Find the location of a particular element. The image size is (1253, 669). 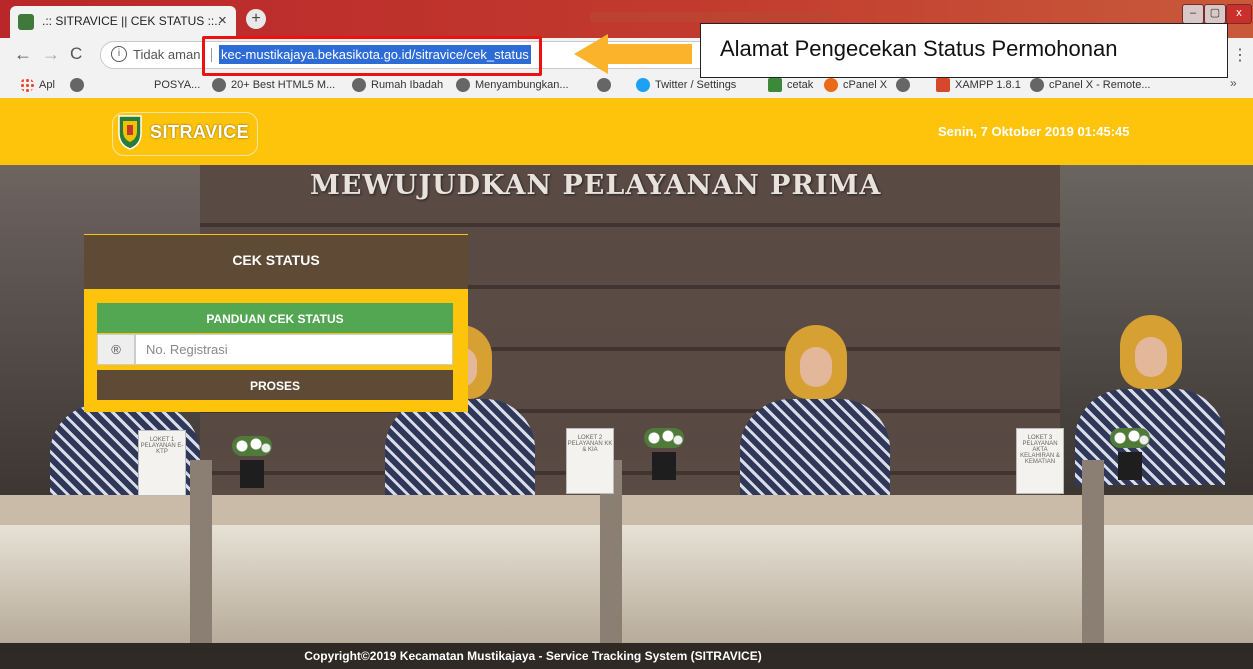

site-favicon-icon is located at coordinates (26, 22).